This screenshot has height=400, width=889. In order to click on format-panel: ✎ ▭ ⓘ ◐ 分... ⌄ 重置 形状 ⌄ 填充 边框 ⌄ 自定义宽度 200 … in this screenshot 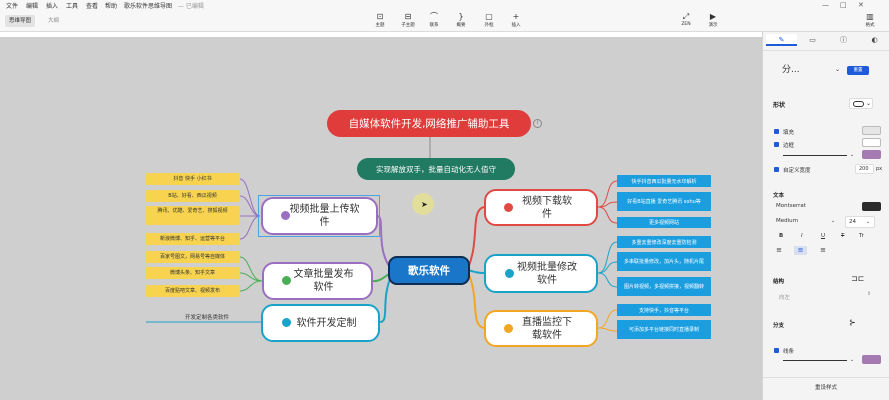, I will do `click(825, 216)`.